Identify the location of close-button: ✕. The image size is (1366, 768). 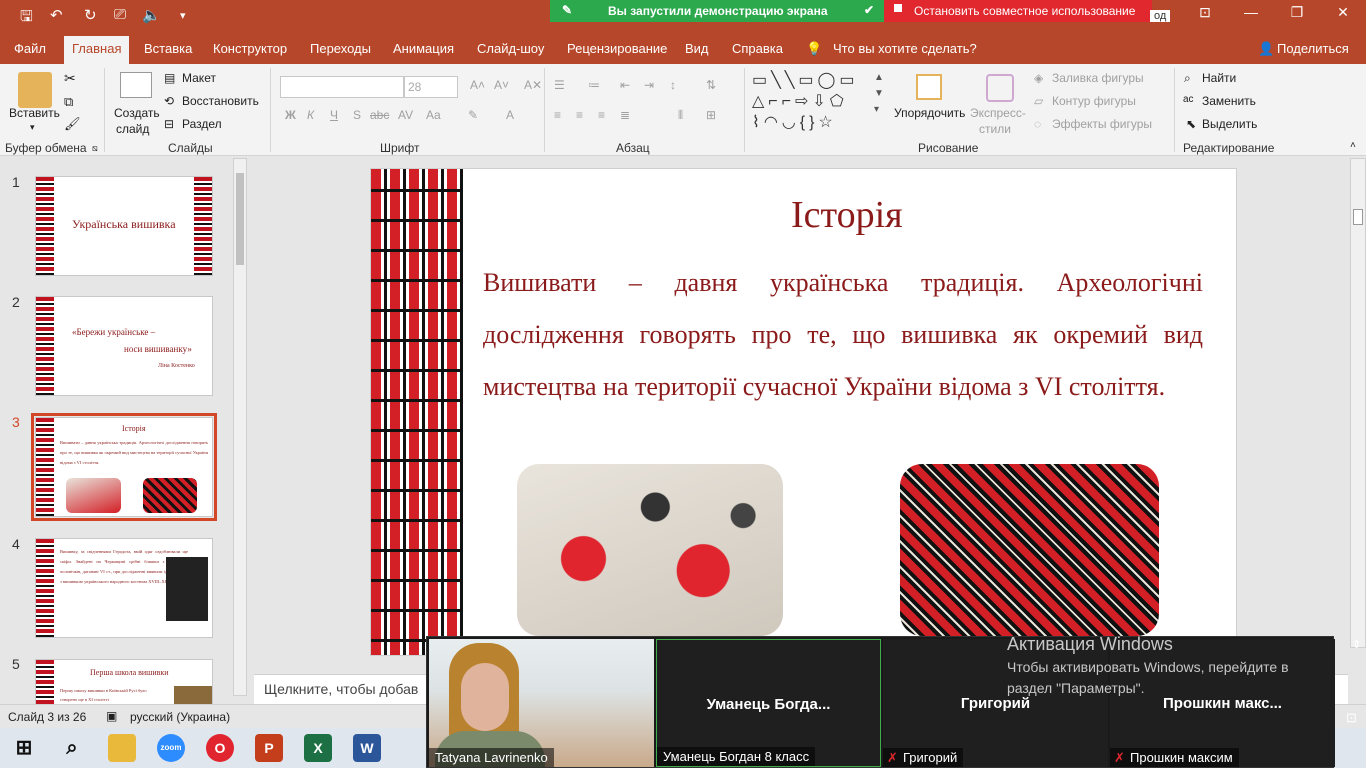
(1343, 15).